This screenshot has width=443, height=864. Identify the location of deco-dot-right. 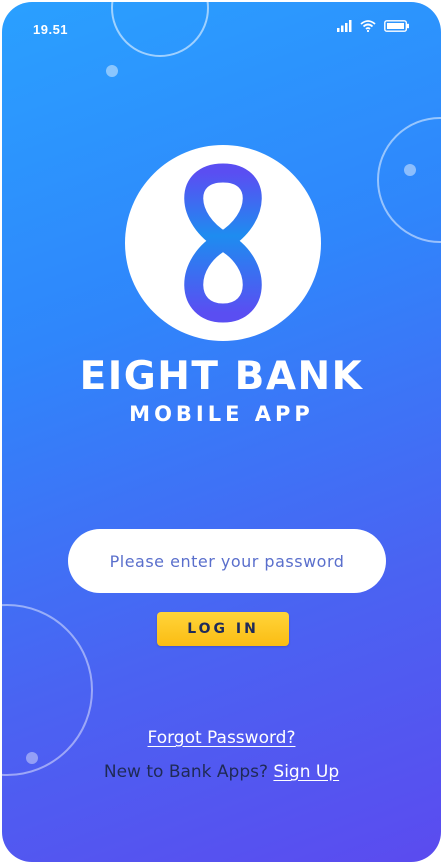
(410, 170).